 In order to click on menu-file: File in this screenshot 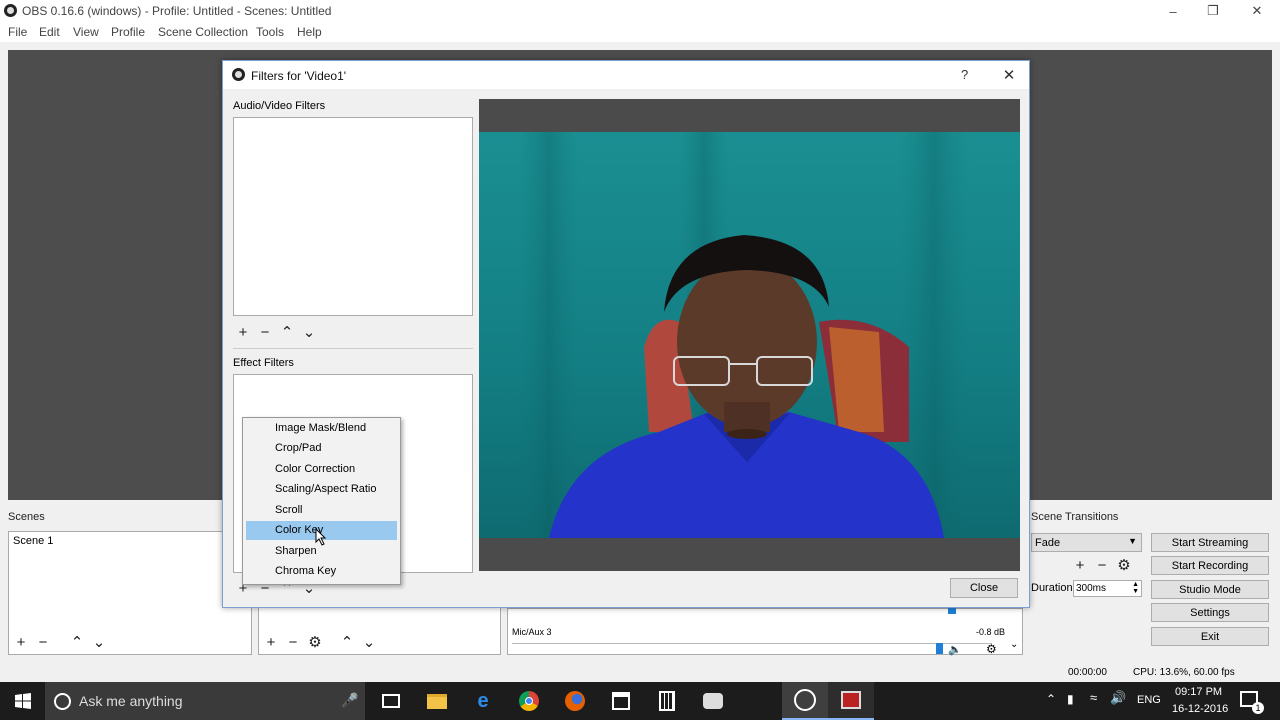, I will do `click(17, 32)`.